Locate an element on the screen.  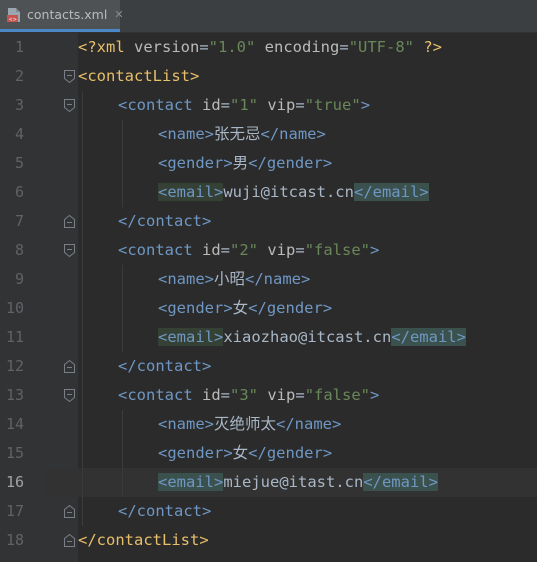
code-line: 15 <gender>女</gender> is located at coordinates (268, 453).